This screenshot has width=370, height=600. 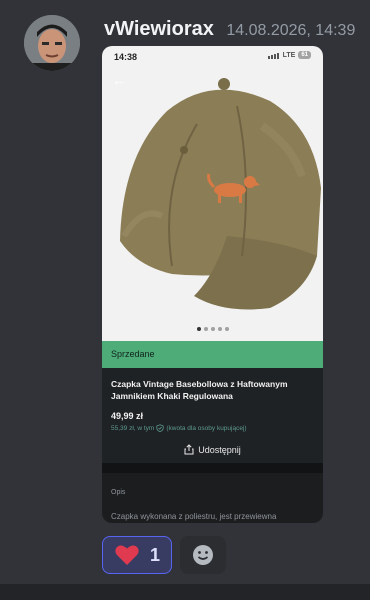 I want to click on share-icon, so click(x=189, y=449).